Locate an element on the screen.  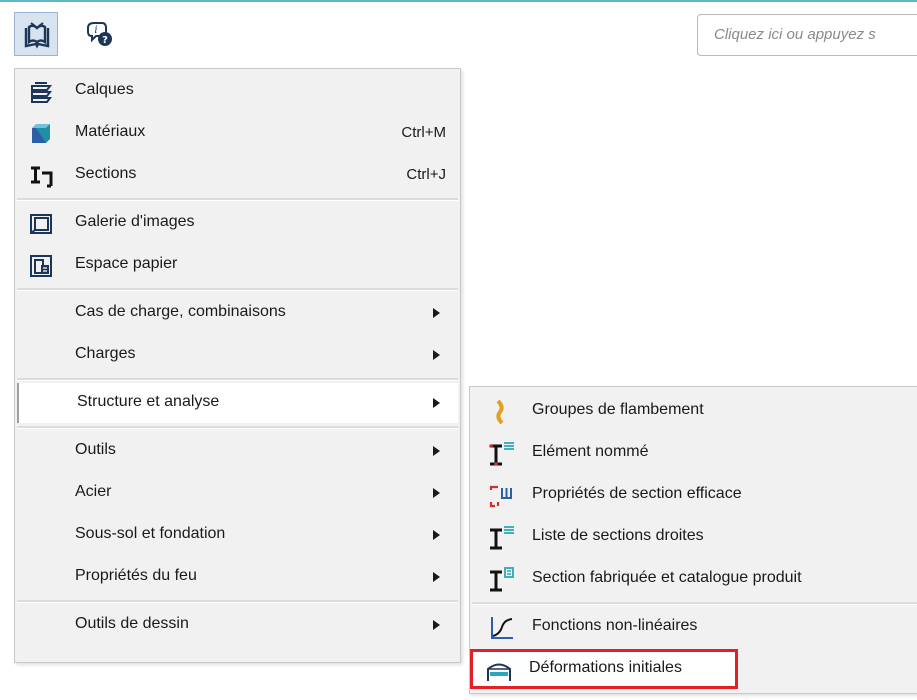
menu-item-label: Sous-sol et fondation is located at coordinates (150, 533).